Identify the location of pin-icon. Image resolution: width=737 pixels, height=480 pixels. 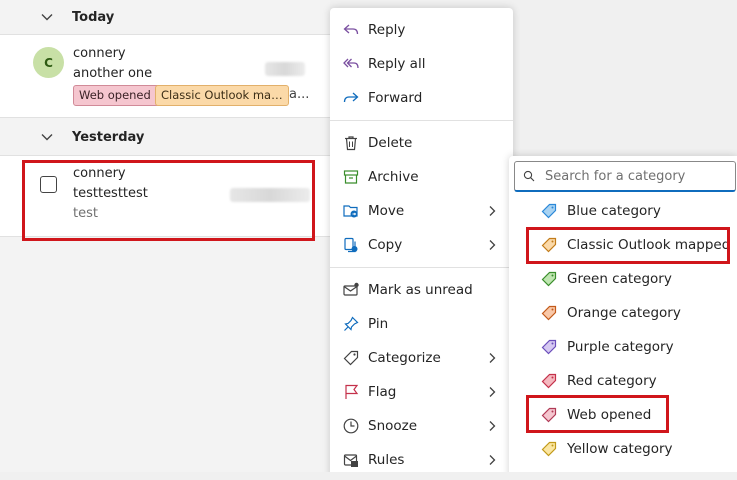
(351, 324).